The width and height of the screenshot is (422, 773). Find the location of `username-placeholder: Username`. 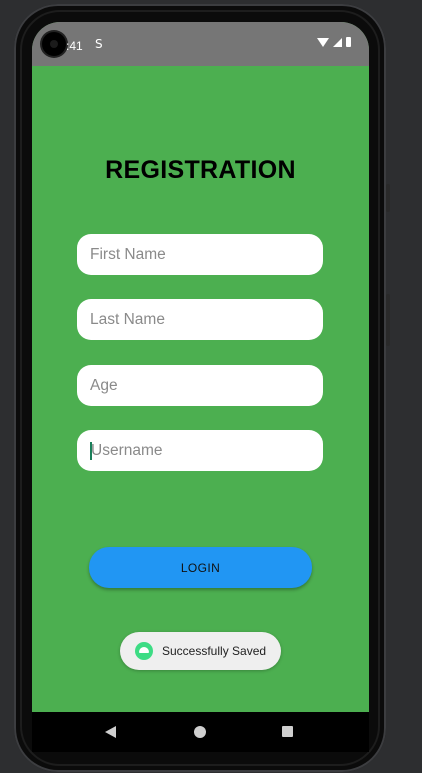

username-placeholder: Username is located at coordinates (127, 450).